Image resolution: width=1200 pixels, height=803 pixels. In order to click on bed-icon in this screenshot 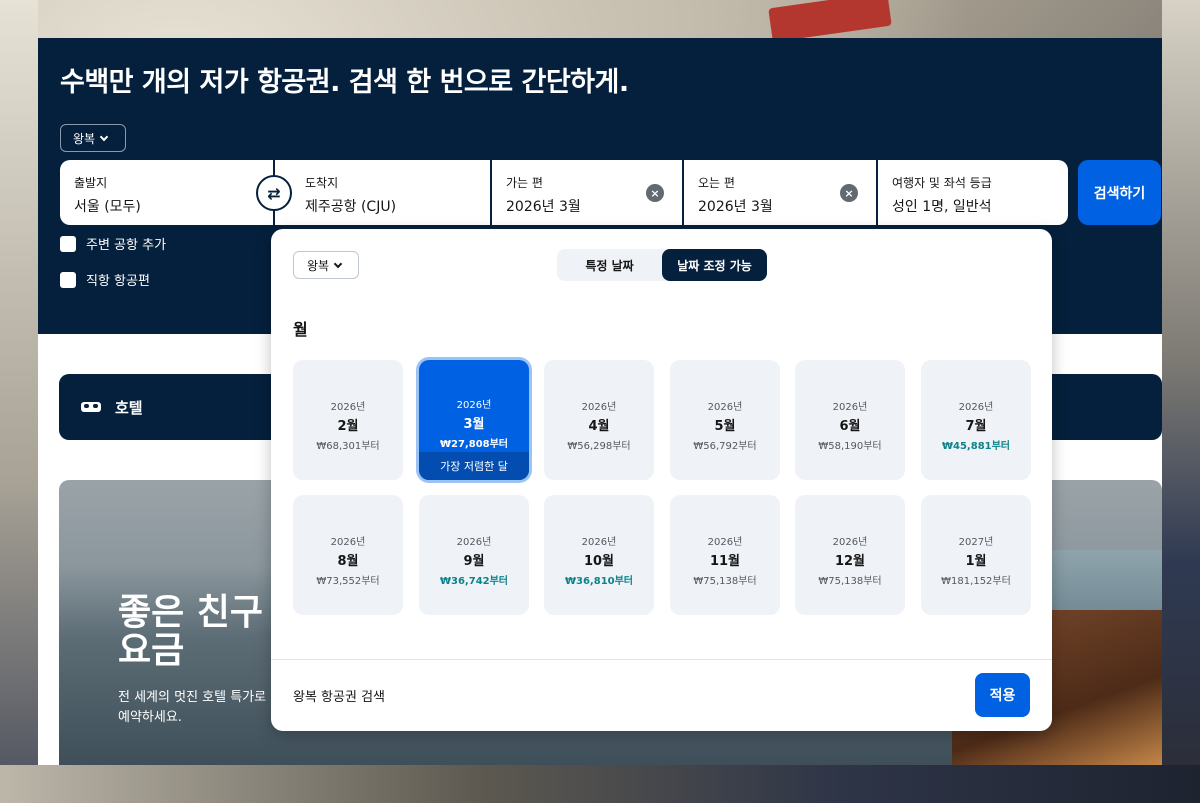, I will do `click(91, 407)`.